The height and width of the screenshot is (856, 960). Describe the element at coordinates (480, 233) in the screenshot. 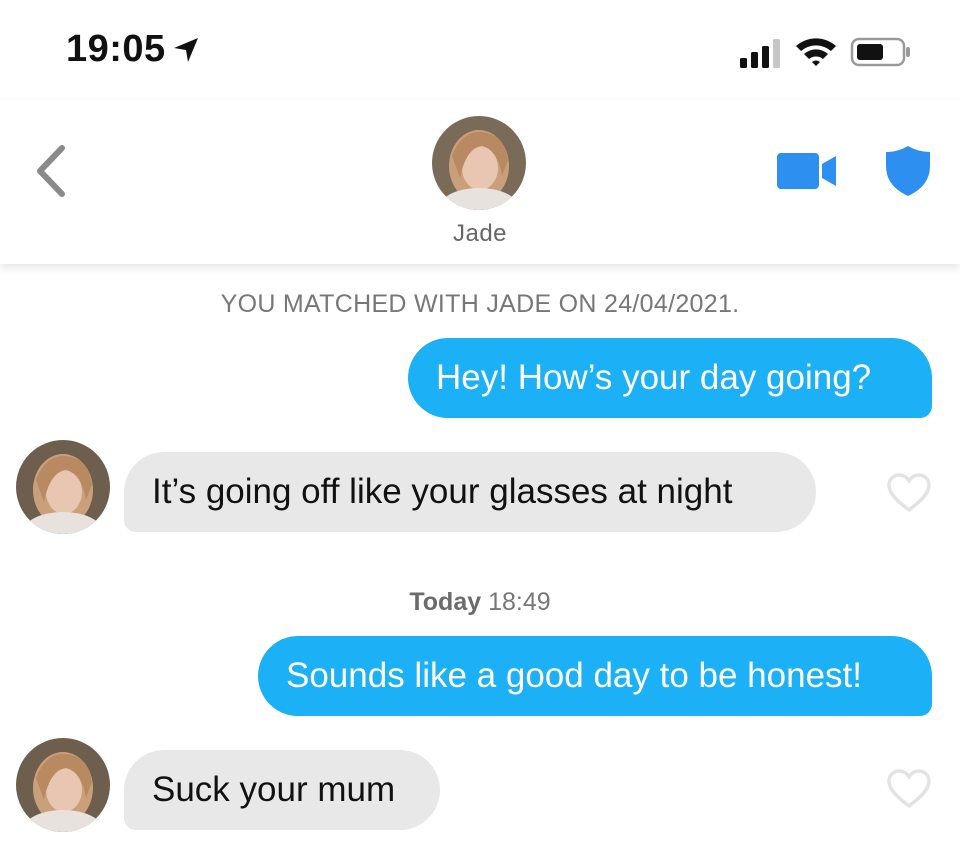

I see `match-name: Jade` at that location.